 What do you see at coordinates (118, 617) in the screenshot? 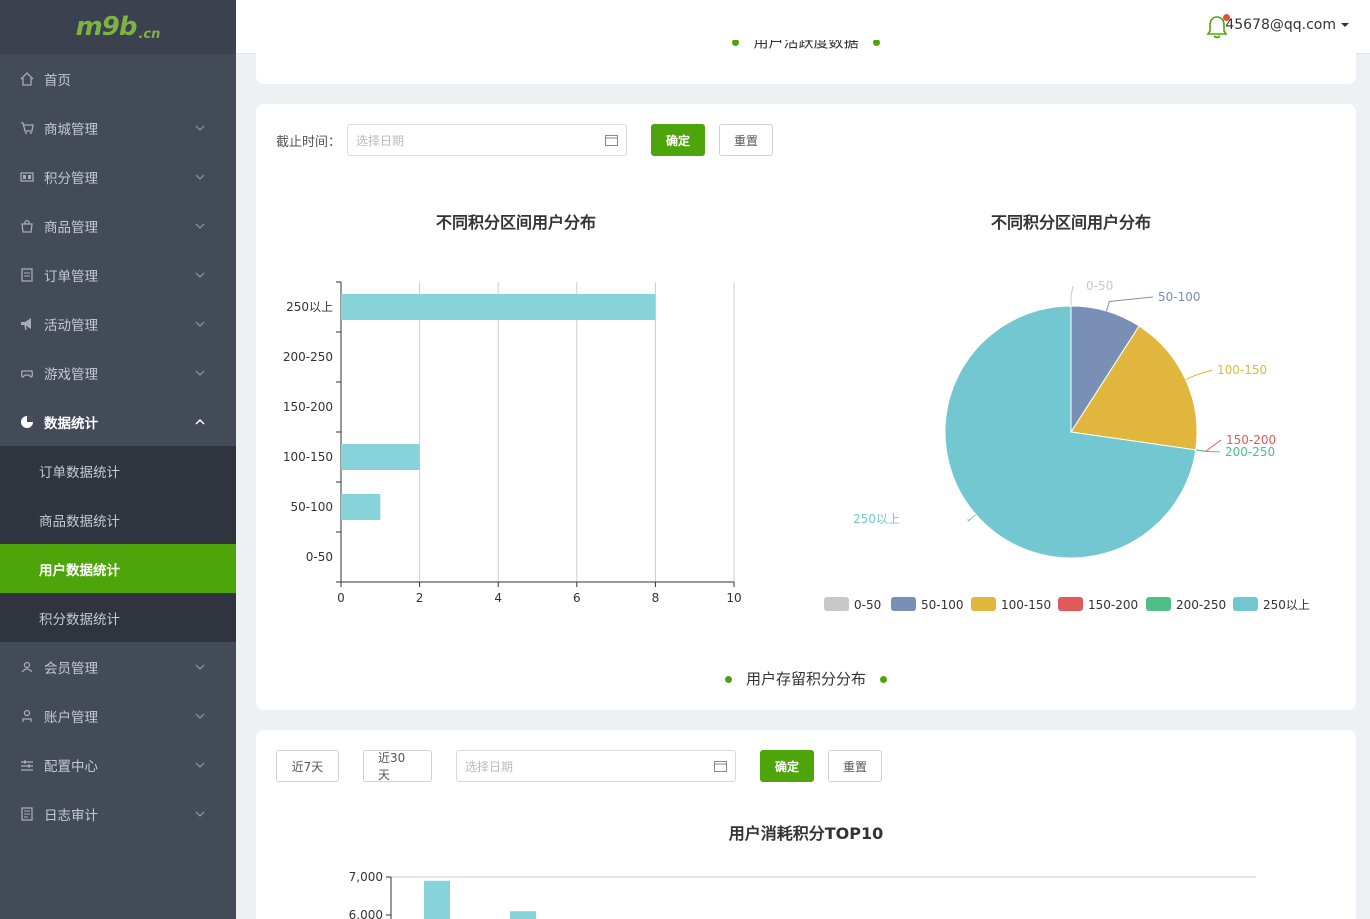
I see `sidebar-subitem-4: 积分数据统计` at bounding box center [118, 617].